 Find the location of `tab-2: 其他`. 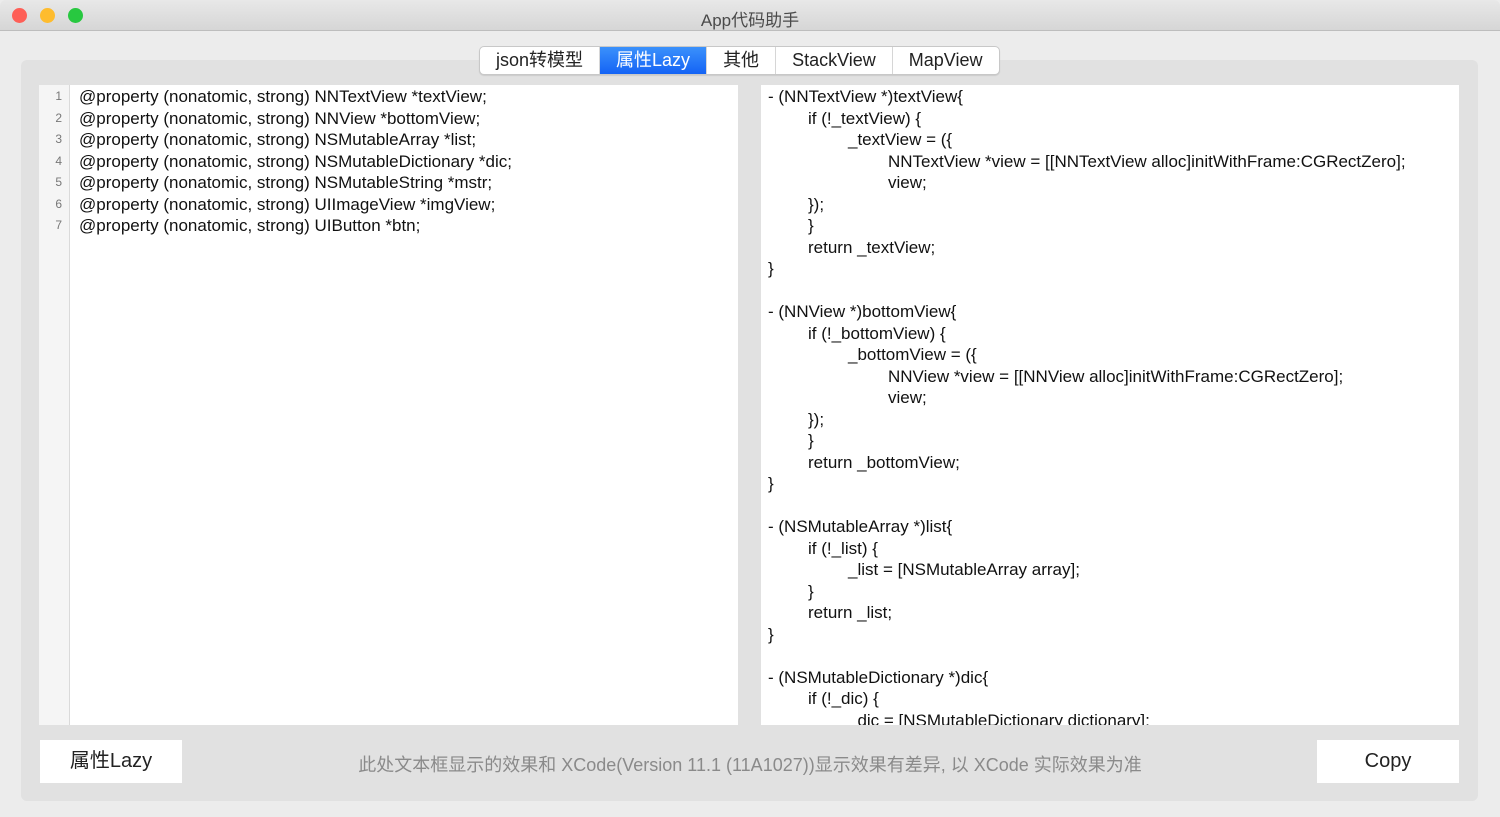

tab-2: 其他 is located at coordinates (742, 60).